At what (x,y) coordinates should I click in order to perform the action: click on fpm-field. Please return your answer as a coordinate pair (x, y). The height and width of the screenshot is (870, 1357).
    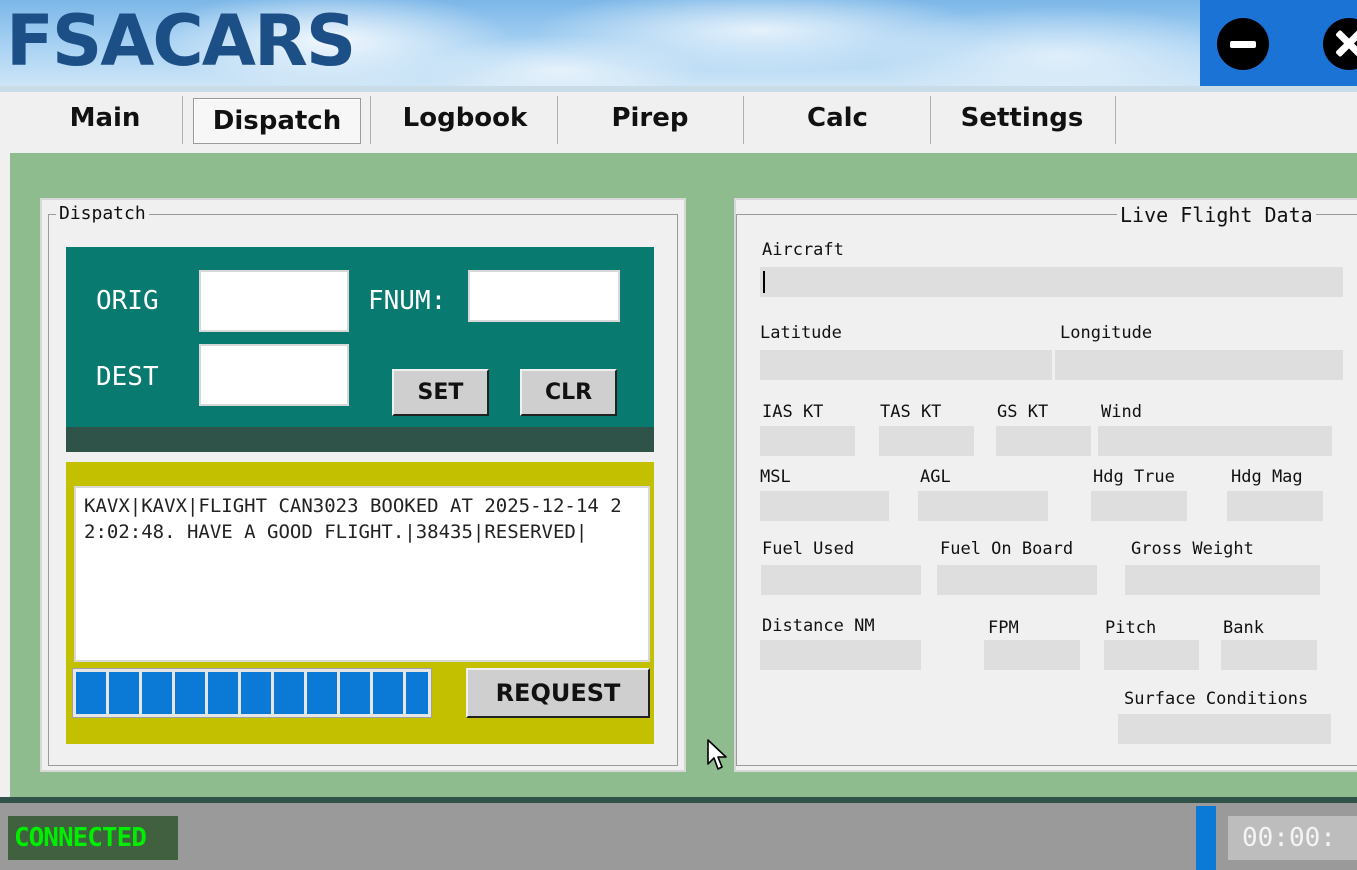
    Looking at the image, I should click on (1032, 655).